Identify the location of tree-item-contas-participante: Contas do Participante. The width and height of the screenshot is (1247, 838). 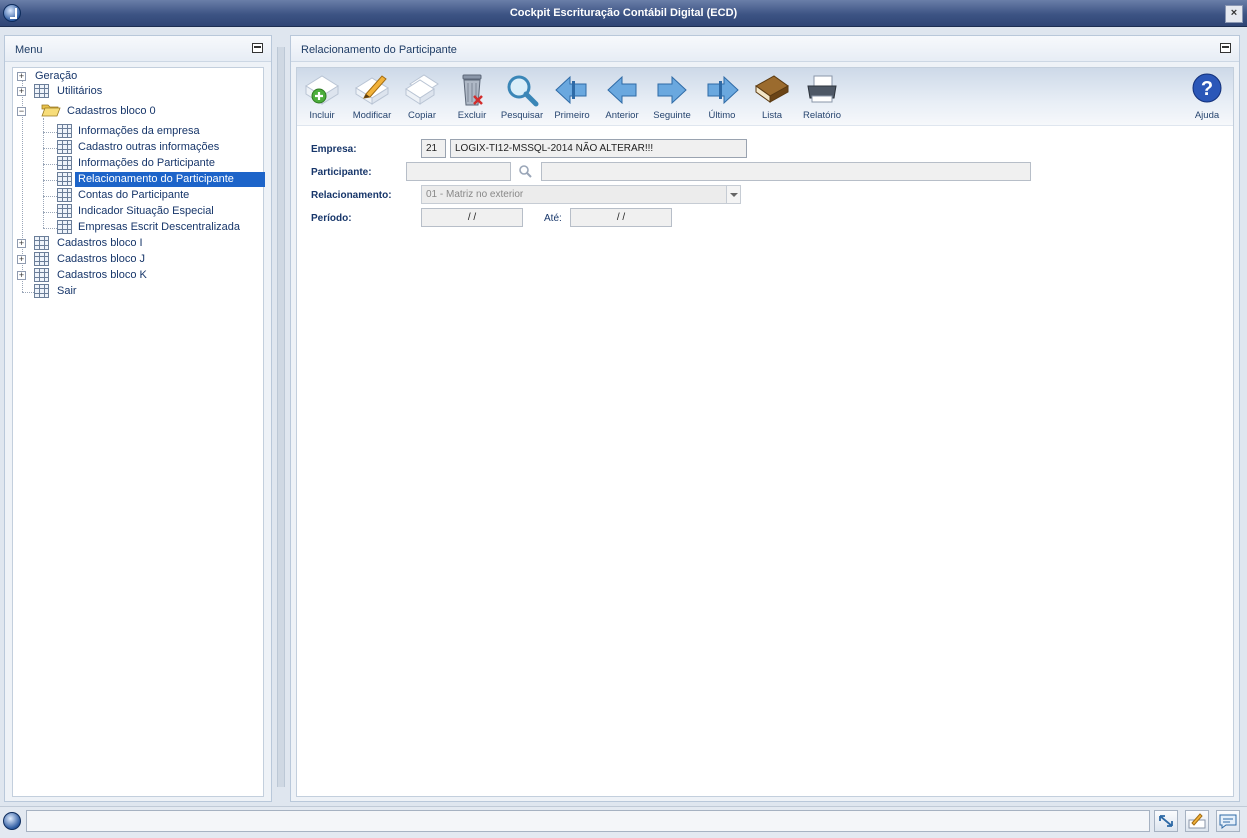
(157, 195).